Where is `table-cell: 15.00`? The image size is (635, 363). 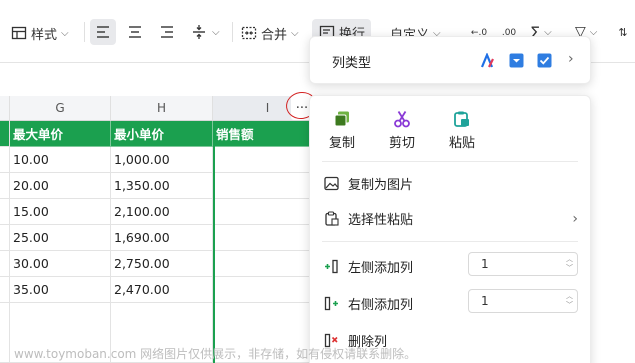
table-cell: 15.00 is located at coordinates (60, 212).